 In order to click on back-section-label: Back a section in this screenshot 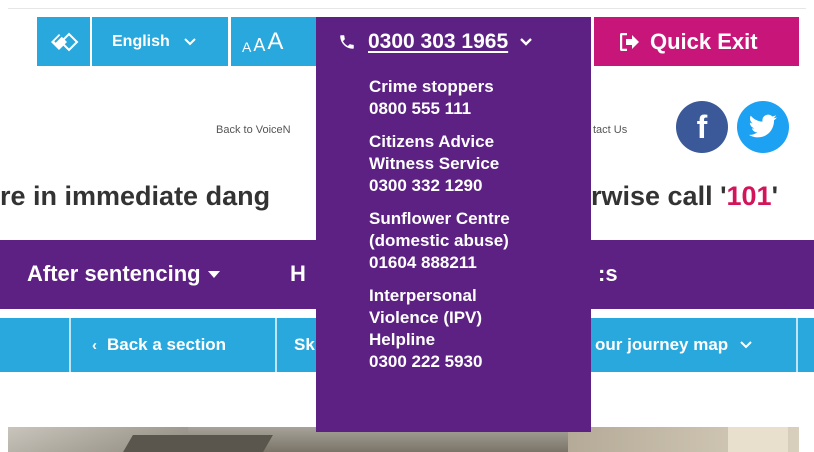, I will do `click(167, 344)`.